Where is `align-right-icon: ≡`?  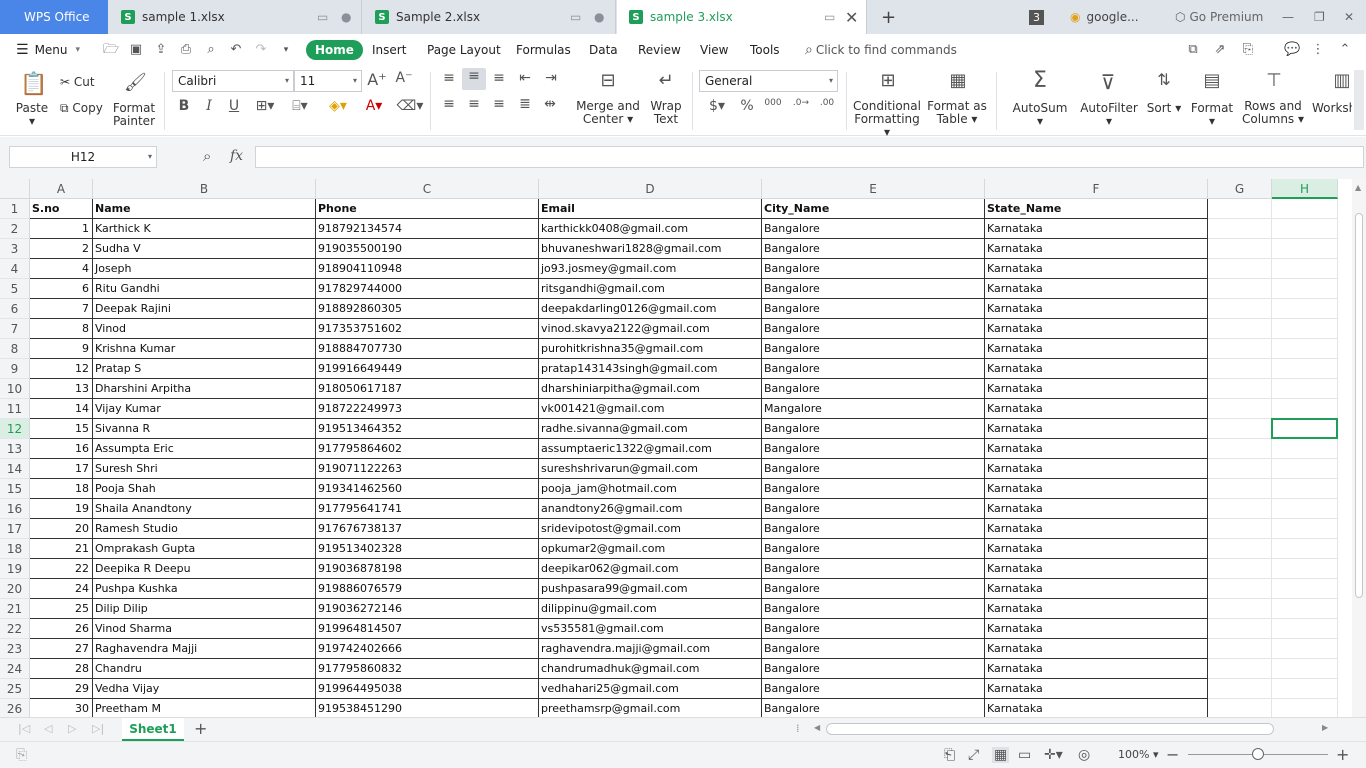
align-right-icon: ≡ is located at coordinates (499, 104).